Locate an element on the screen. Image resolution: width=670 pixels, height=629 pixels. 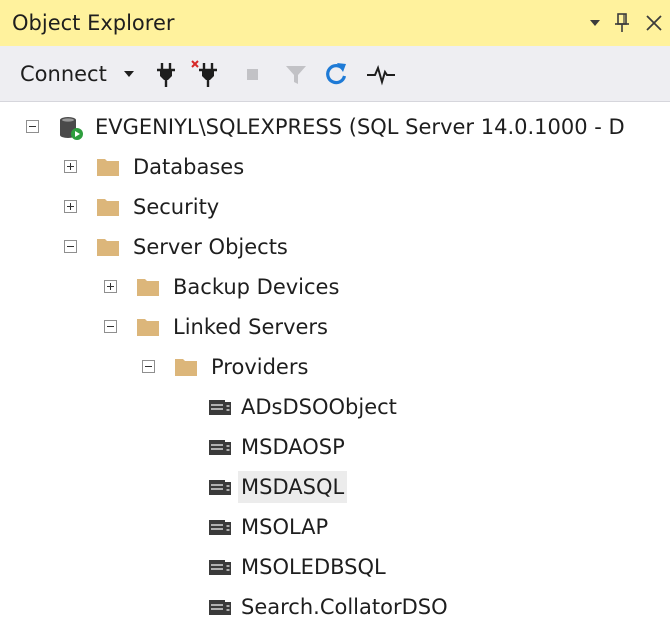
tree-node-label: Linked Servers is located at coordinates (250, 327).